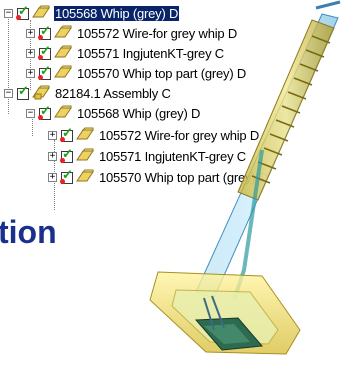  What do you see at coordinates (328, 5) in the screenshot?
I see `wire-tip` at bounding box center [328, 5].